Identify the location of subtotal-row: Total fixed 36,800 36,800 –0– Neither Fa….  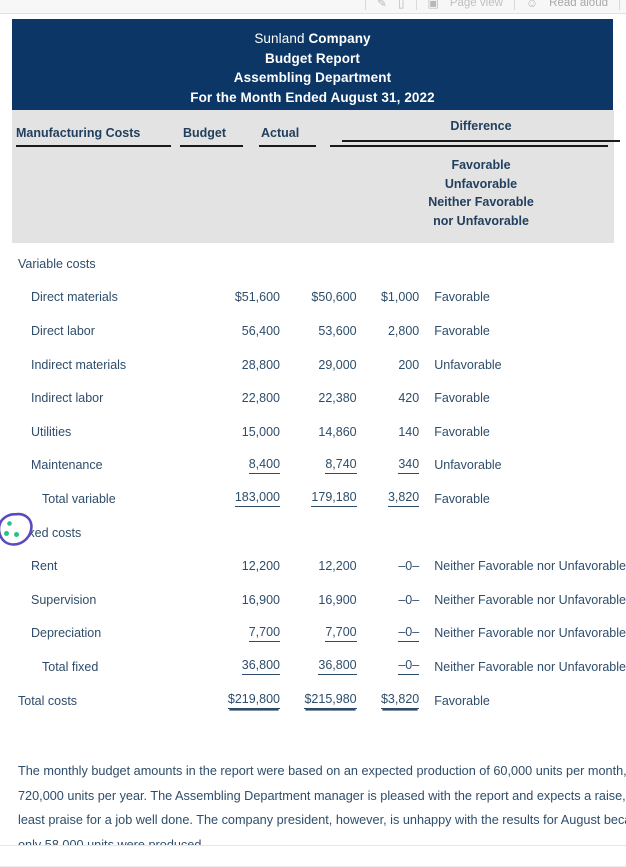
(313, 667).